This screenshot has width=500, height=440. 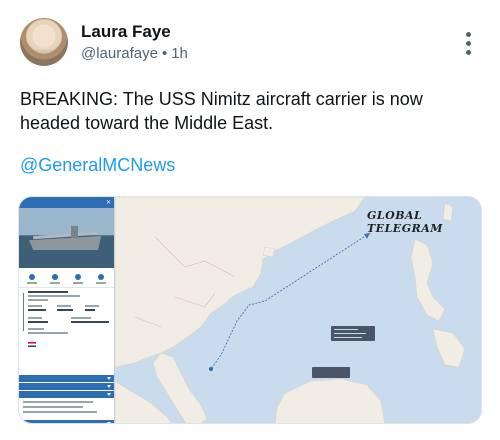 What do you see at coordinates (179, 53) in the screenshot?
I see `post-time: 1h` at bounding box center [179, 53].